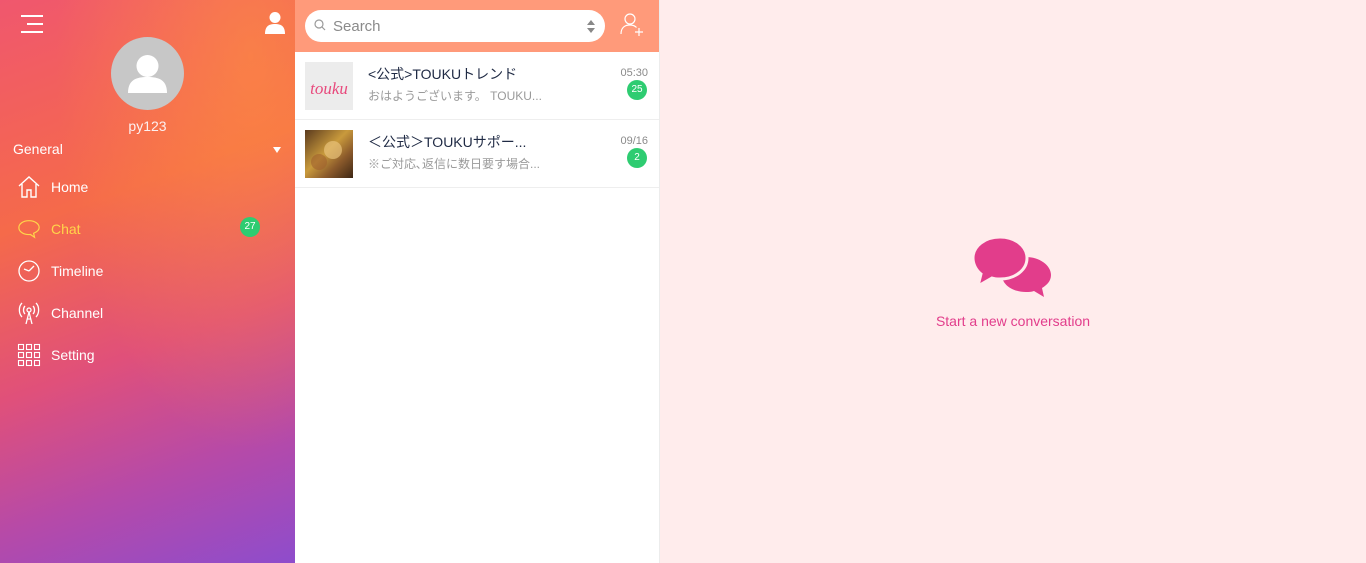  I want to click on add-user-icon, so click(632, 24).